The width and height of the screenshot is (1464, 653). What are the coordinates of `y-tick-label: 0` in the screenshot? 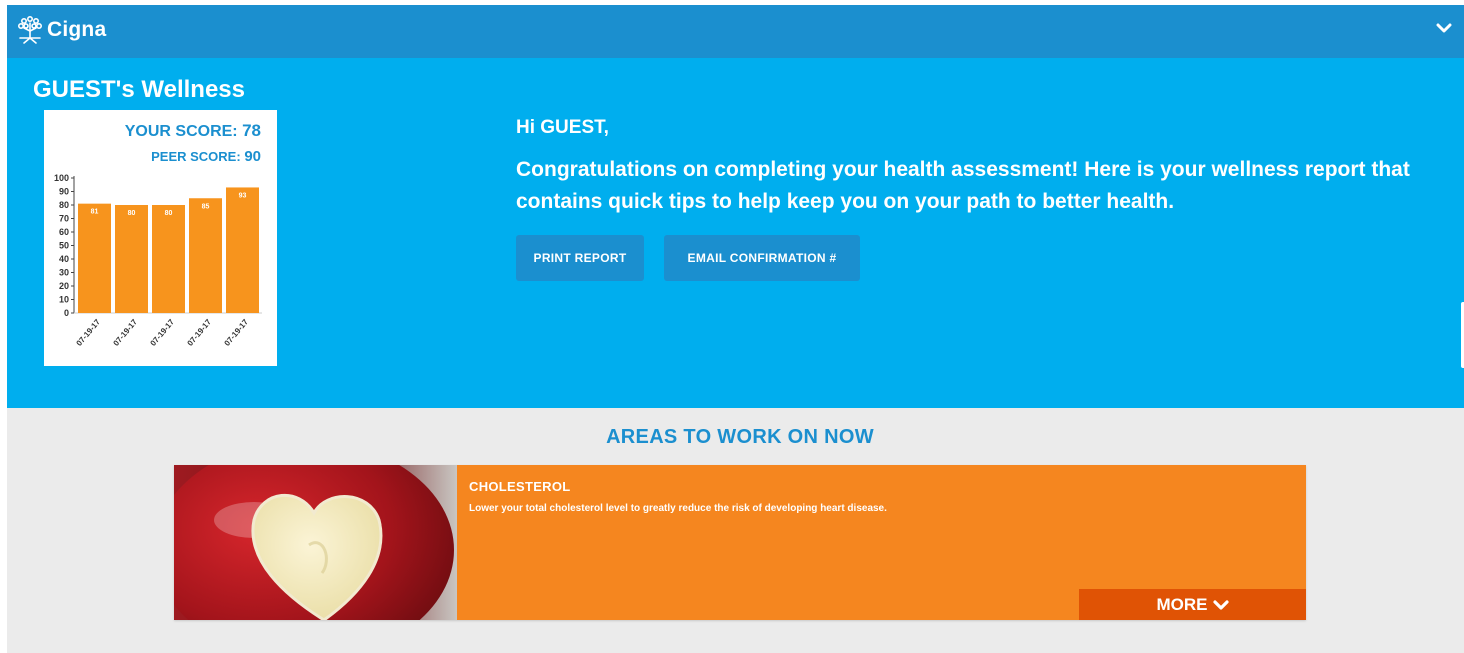 It's located at (66, 313).